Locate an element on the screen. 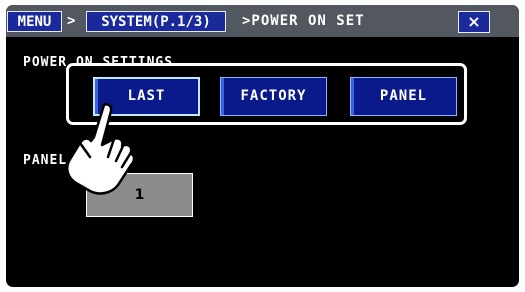  header-bar: MENU > SYSTEM(P.1/3) >POWER ON SET × is located at coordinates (262, 21).